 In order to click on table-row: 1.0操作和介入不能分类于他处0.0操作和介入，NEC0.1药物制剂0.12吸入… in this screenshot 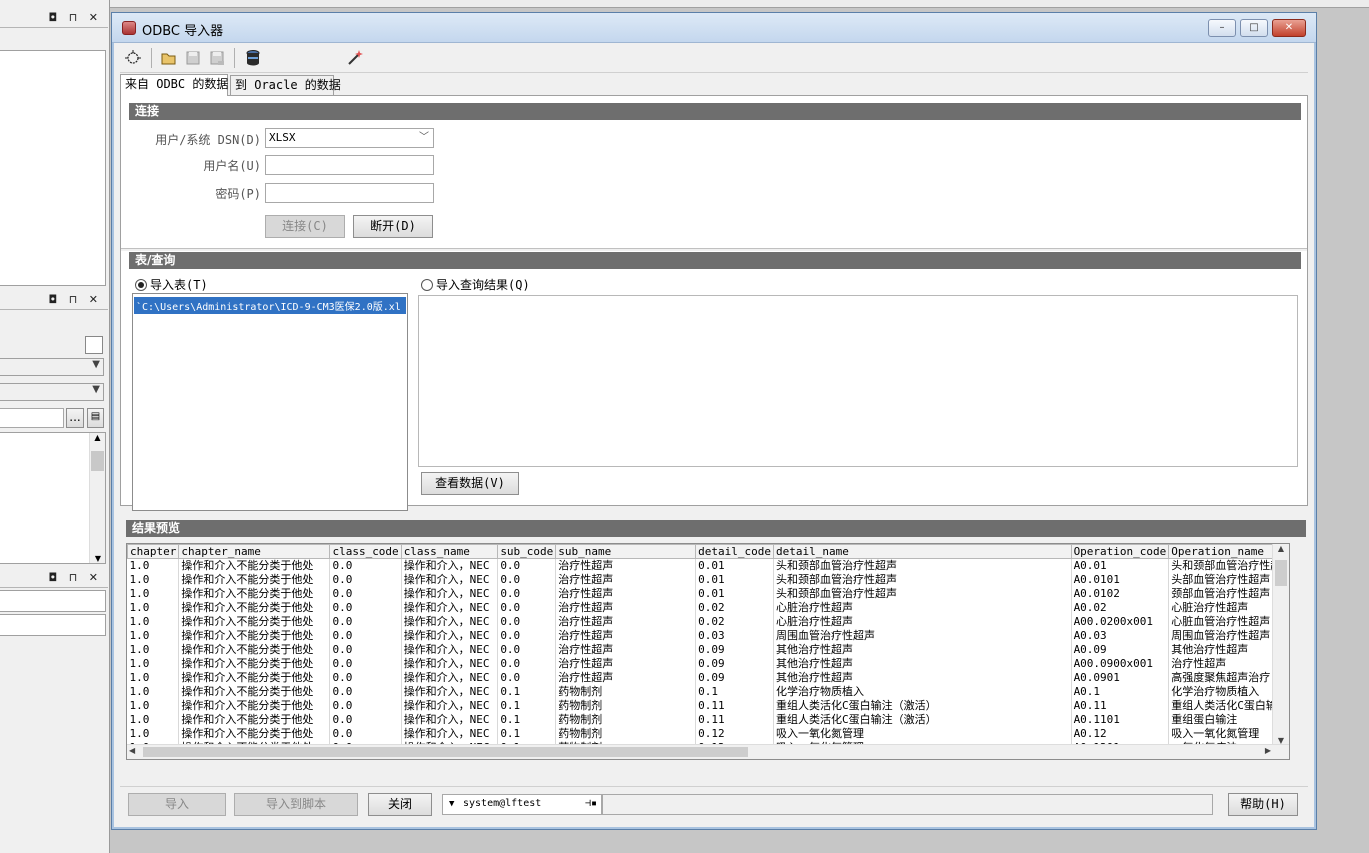, I will do `click(708, 733)`.